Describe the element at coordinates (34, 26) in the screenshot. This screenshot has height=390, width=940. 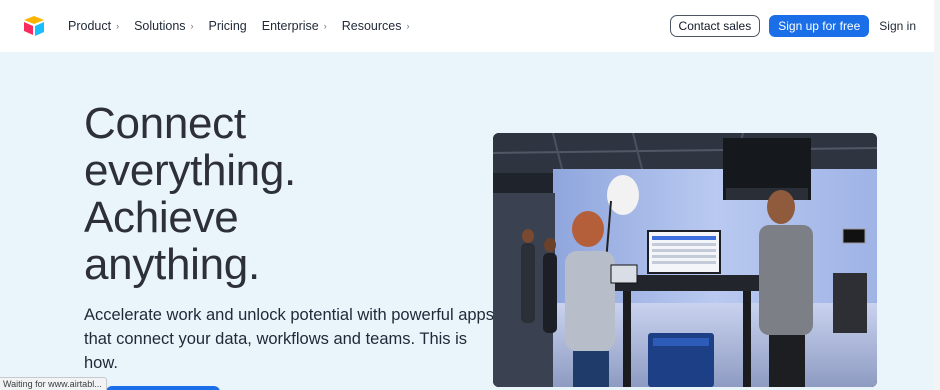
I see `airtable-logo-icon` at that location.